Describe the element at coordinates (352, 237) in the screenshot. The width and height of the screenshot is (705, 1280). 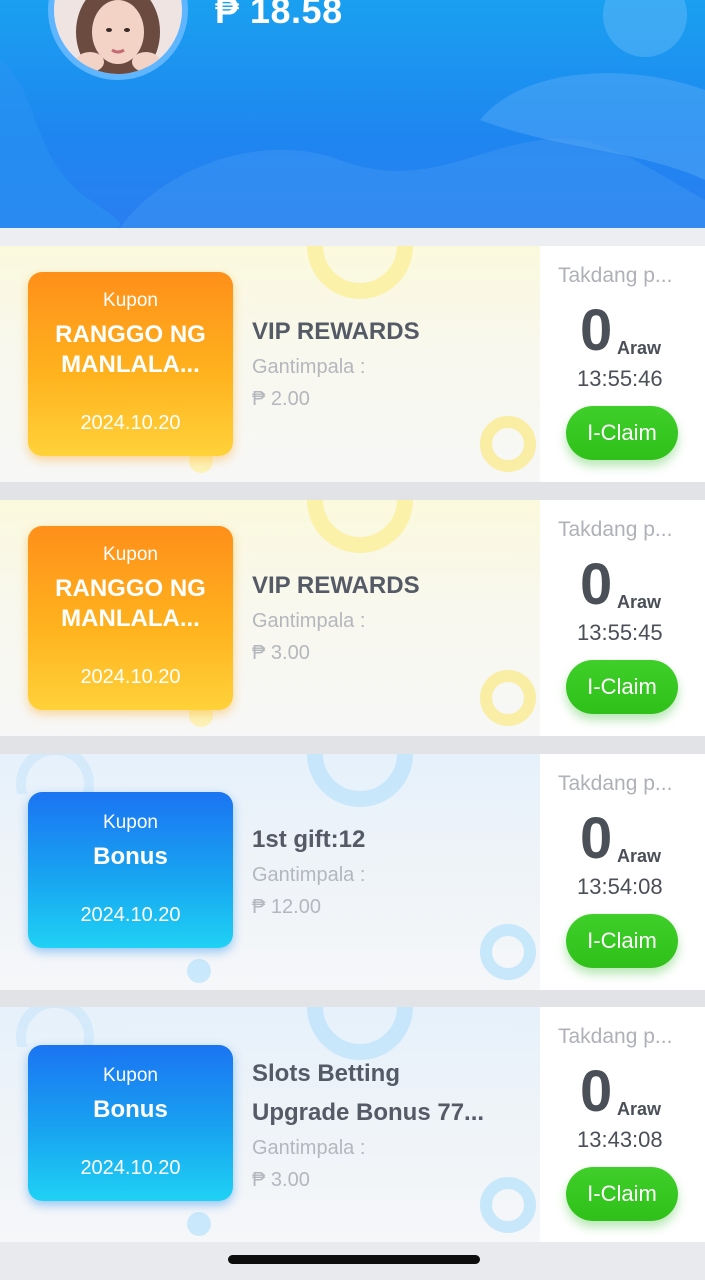
I see `header-divider` at that location.